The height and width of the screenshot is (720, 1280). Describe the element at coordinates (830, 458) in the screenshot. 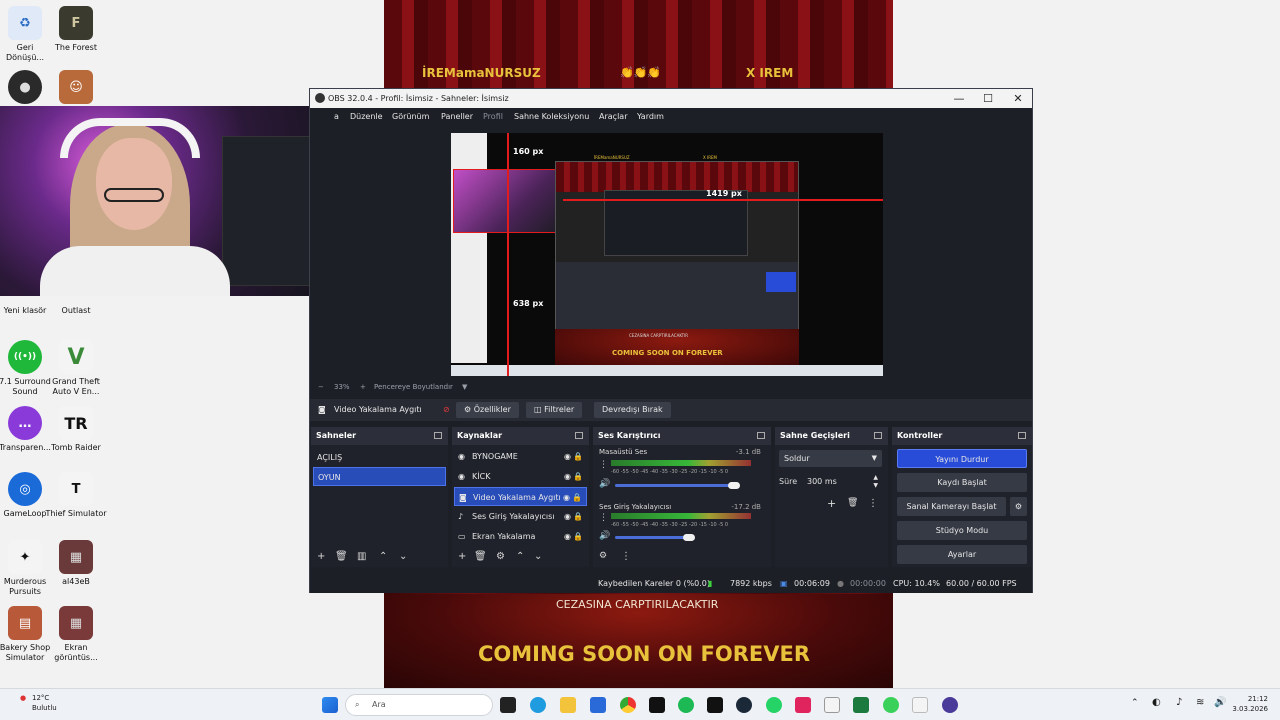

I see `transition-select: Soldur ▼` at that location.